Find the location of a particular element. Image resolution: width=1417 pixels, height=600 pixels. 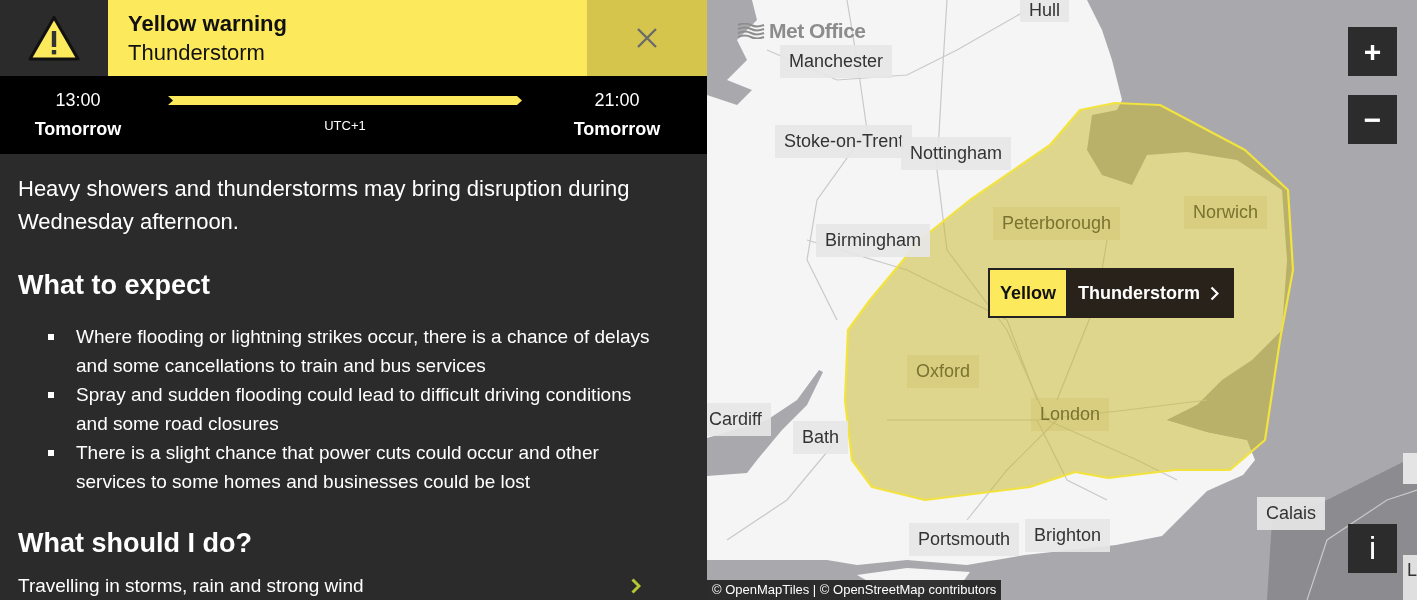

bullet-text: There is a slight chance that power cuts could occur and other services to some homes and businesses could be lost is located at coordinates (338, 467).